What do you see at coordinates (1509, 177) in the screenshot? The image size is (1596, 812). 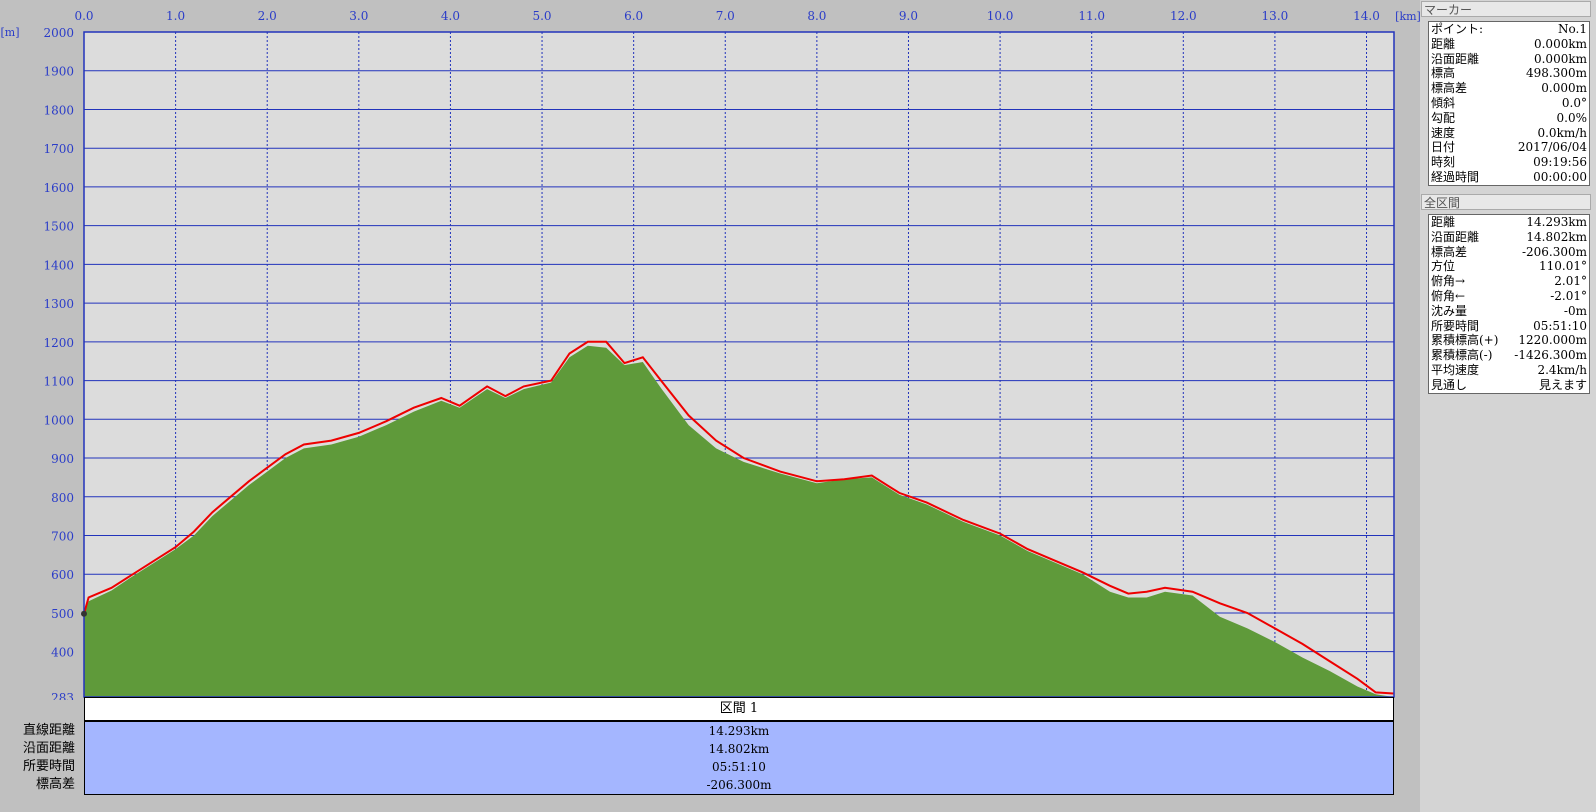 I see `info-row: 経過時間 00:00:00` at bounding box center [1509, 177].